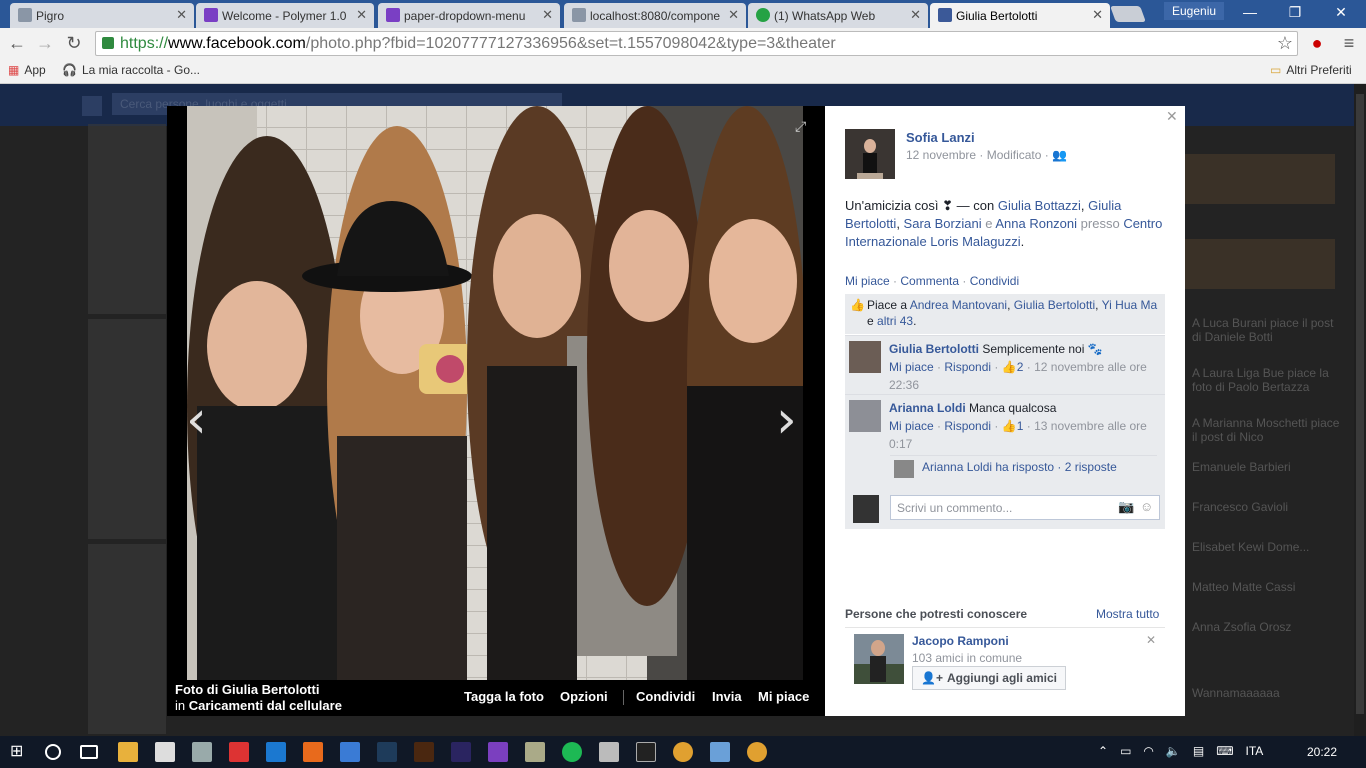 The image size is (1366, 768). I want to click on back-icon: ←, so click(17, 43).